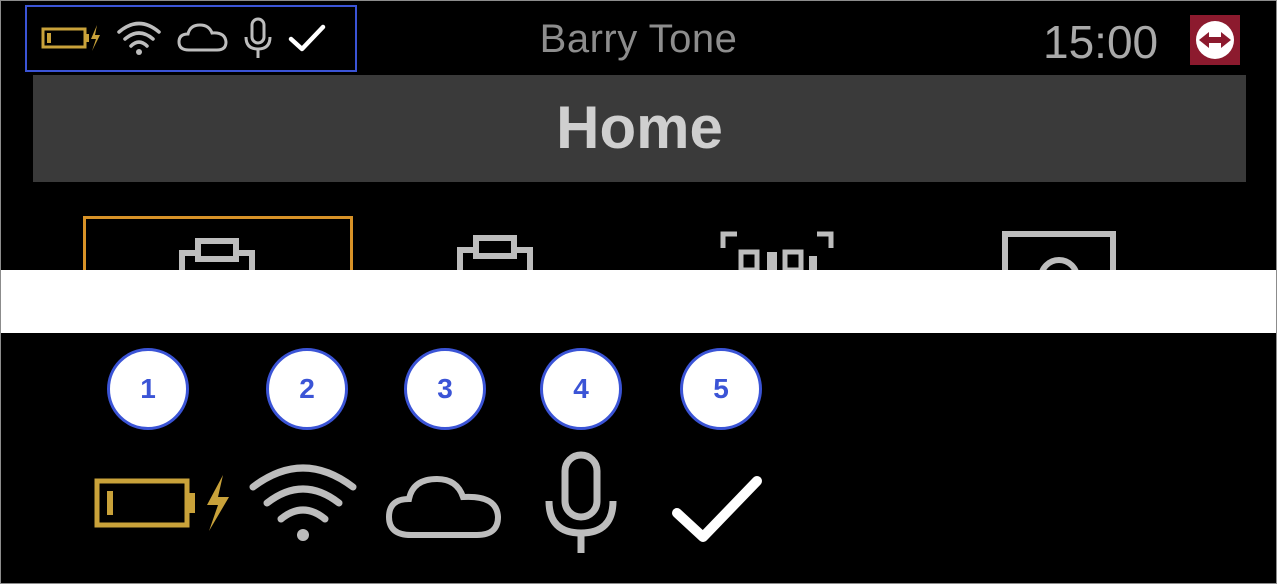 Image resolution: width=1277 pixels, height=584 pixels. I want to click on badge-1: 1, so click(148, 389).